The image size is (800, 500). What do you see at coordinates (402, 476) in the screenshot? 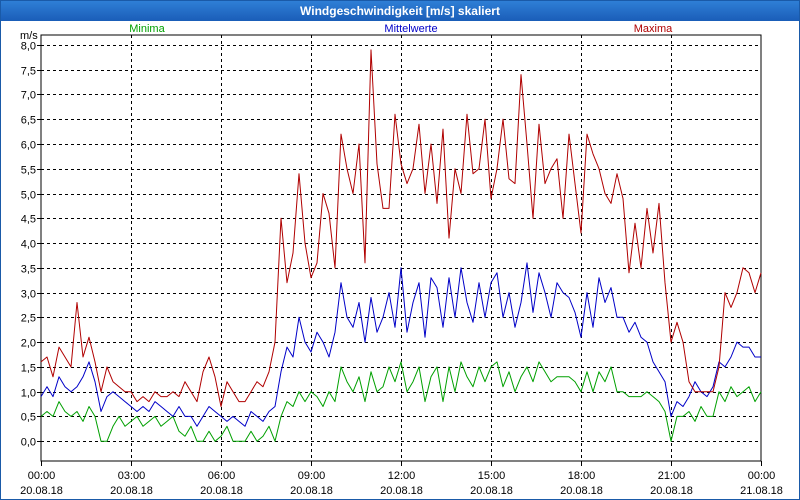
I see `x-tick-time-label: 12:00` at bounding box center [402, 476].